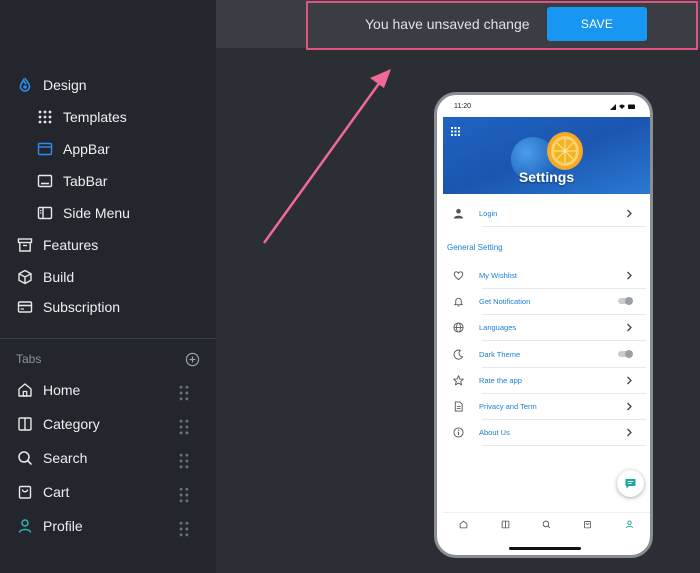 The image size is (700, 573). What do you see at coordinates (625, 300) in the screenshot?
I see `notification-toggle` at bounding box center [625, 300].